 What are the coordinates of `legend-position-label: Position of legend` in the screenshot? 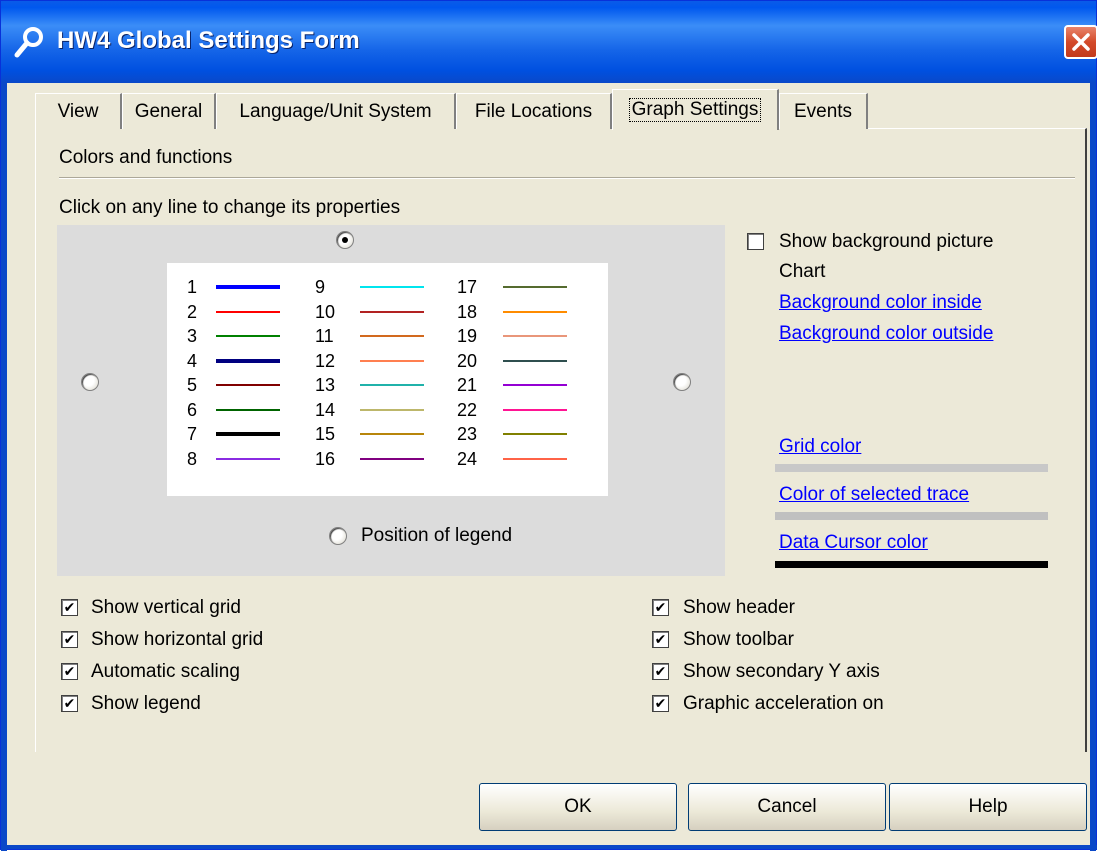 It's located at (437, 535).